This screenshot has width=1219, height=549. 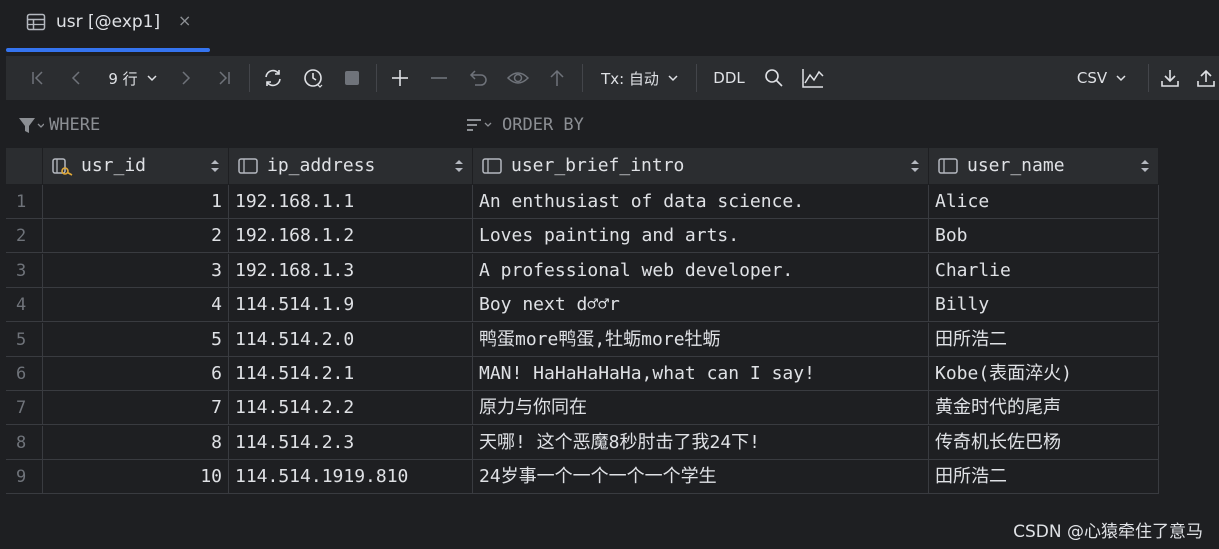 What do you see at coordinates (1092, 78) in the screenshot?
I see `export-format-label: CSV` at bounding box center [1092, 78].